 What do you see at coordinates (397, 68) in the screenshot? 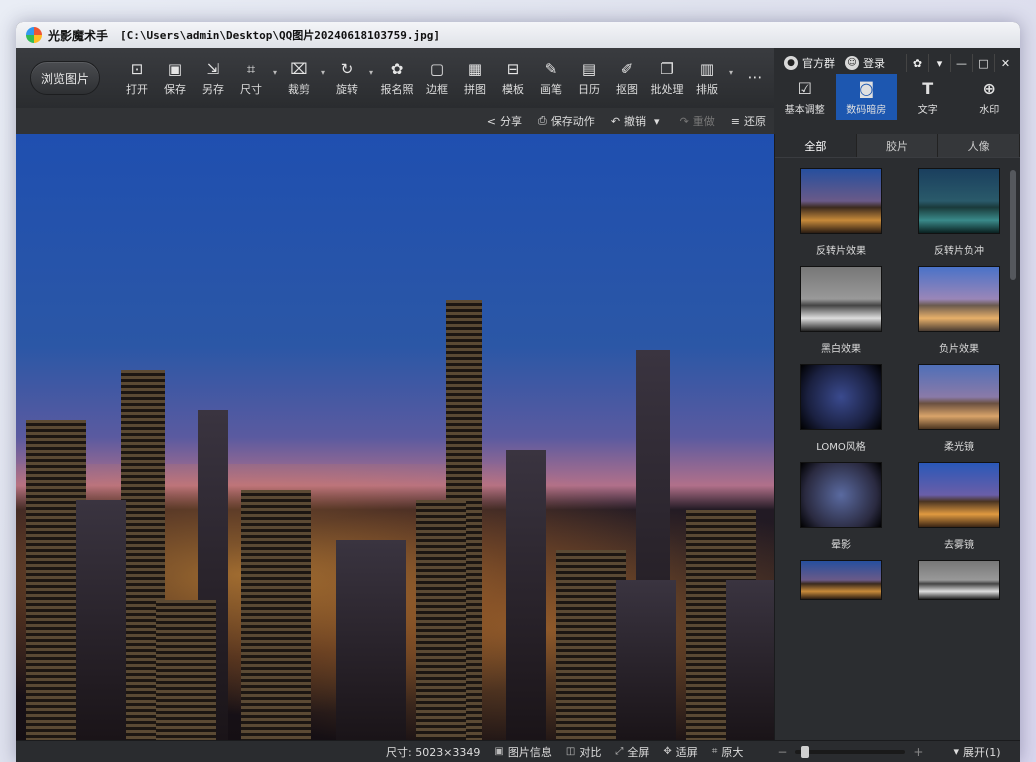
I see `id-photo-icon: ✿` at bounding box center [397, 68].